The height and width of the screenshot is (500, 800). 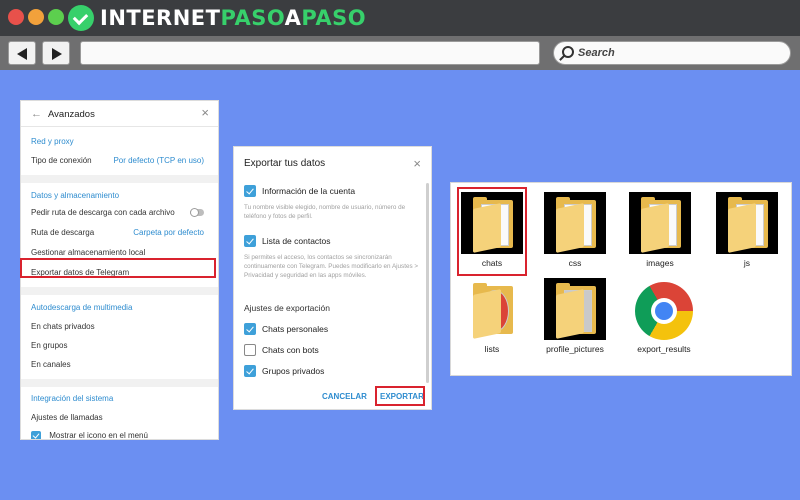 I want to click on arrow-left-icon, so click(x=22, y=54).